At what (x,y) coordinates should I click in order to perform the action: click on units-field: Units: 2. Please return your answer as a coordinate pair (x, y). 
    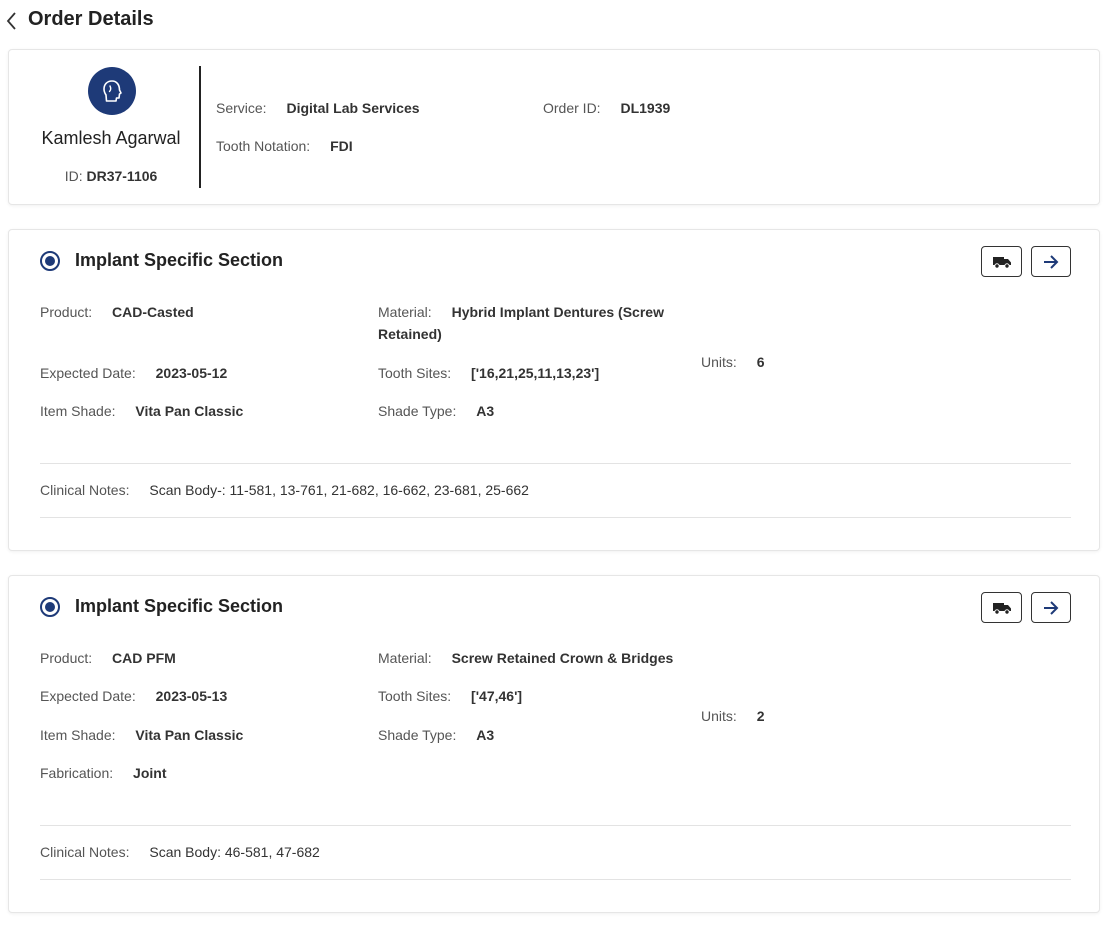
    Looking at the image, I should click on (732, 716).